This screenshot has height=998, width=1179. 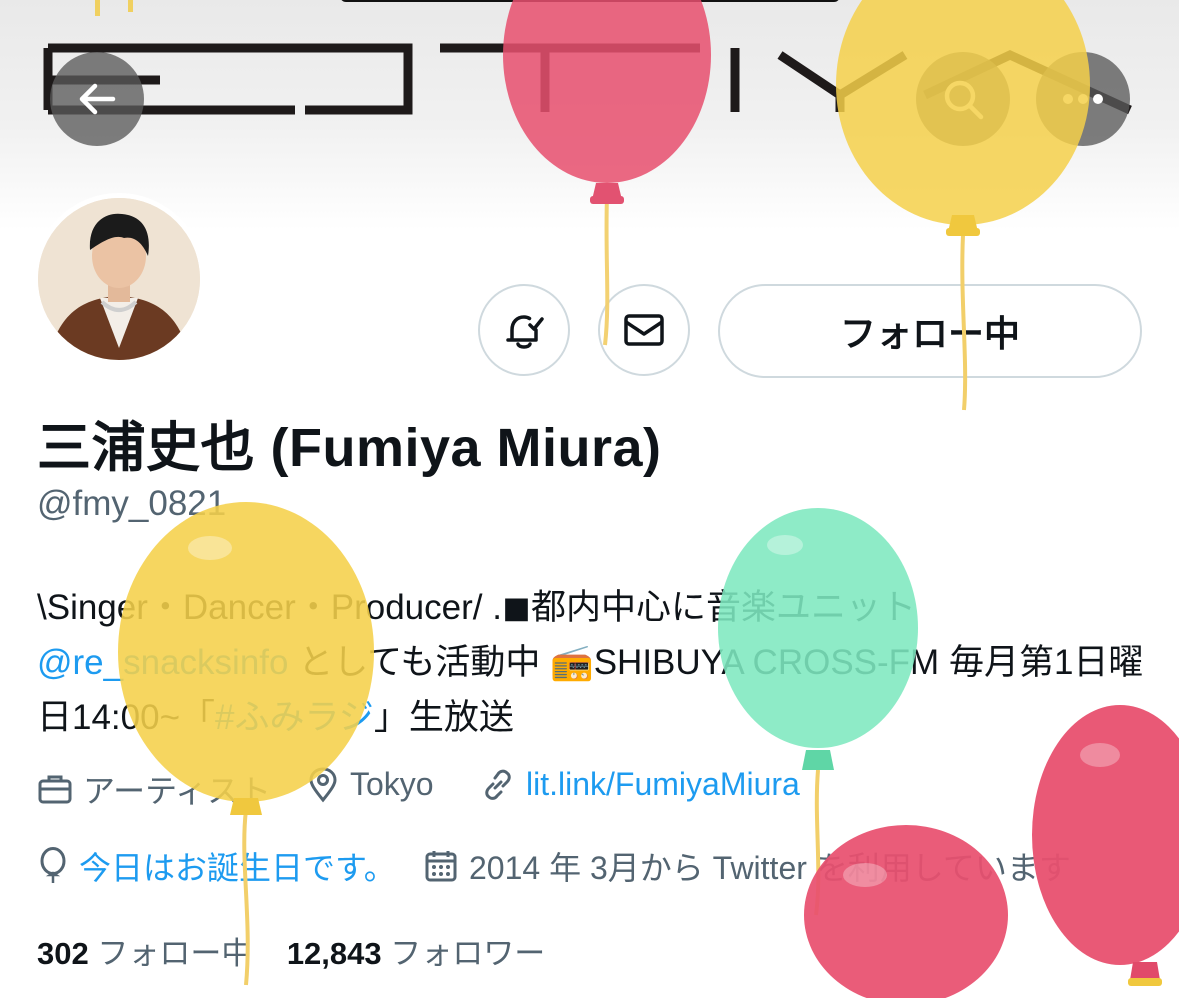 What do you see at coordinates (468, 953) in the screenshot?
I see `followers-label: フォロワー` at bounding box center [468, 953].